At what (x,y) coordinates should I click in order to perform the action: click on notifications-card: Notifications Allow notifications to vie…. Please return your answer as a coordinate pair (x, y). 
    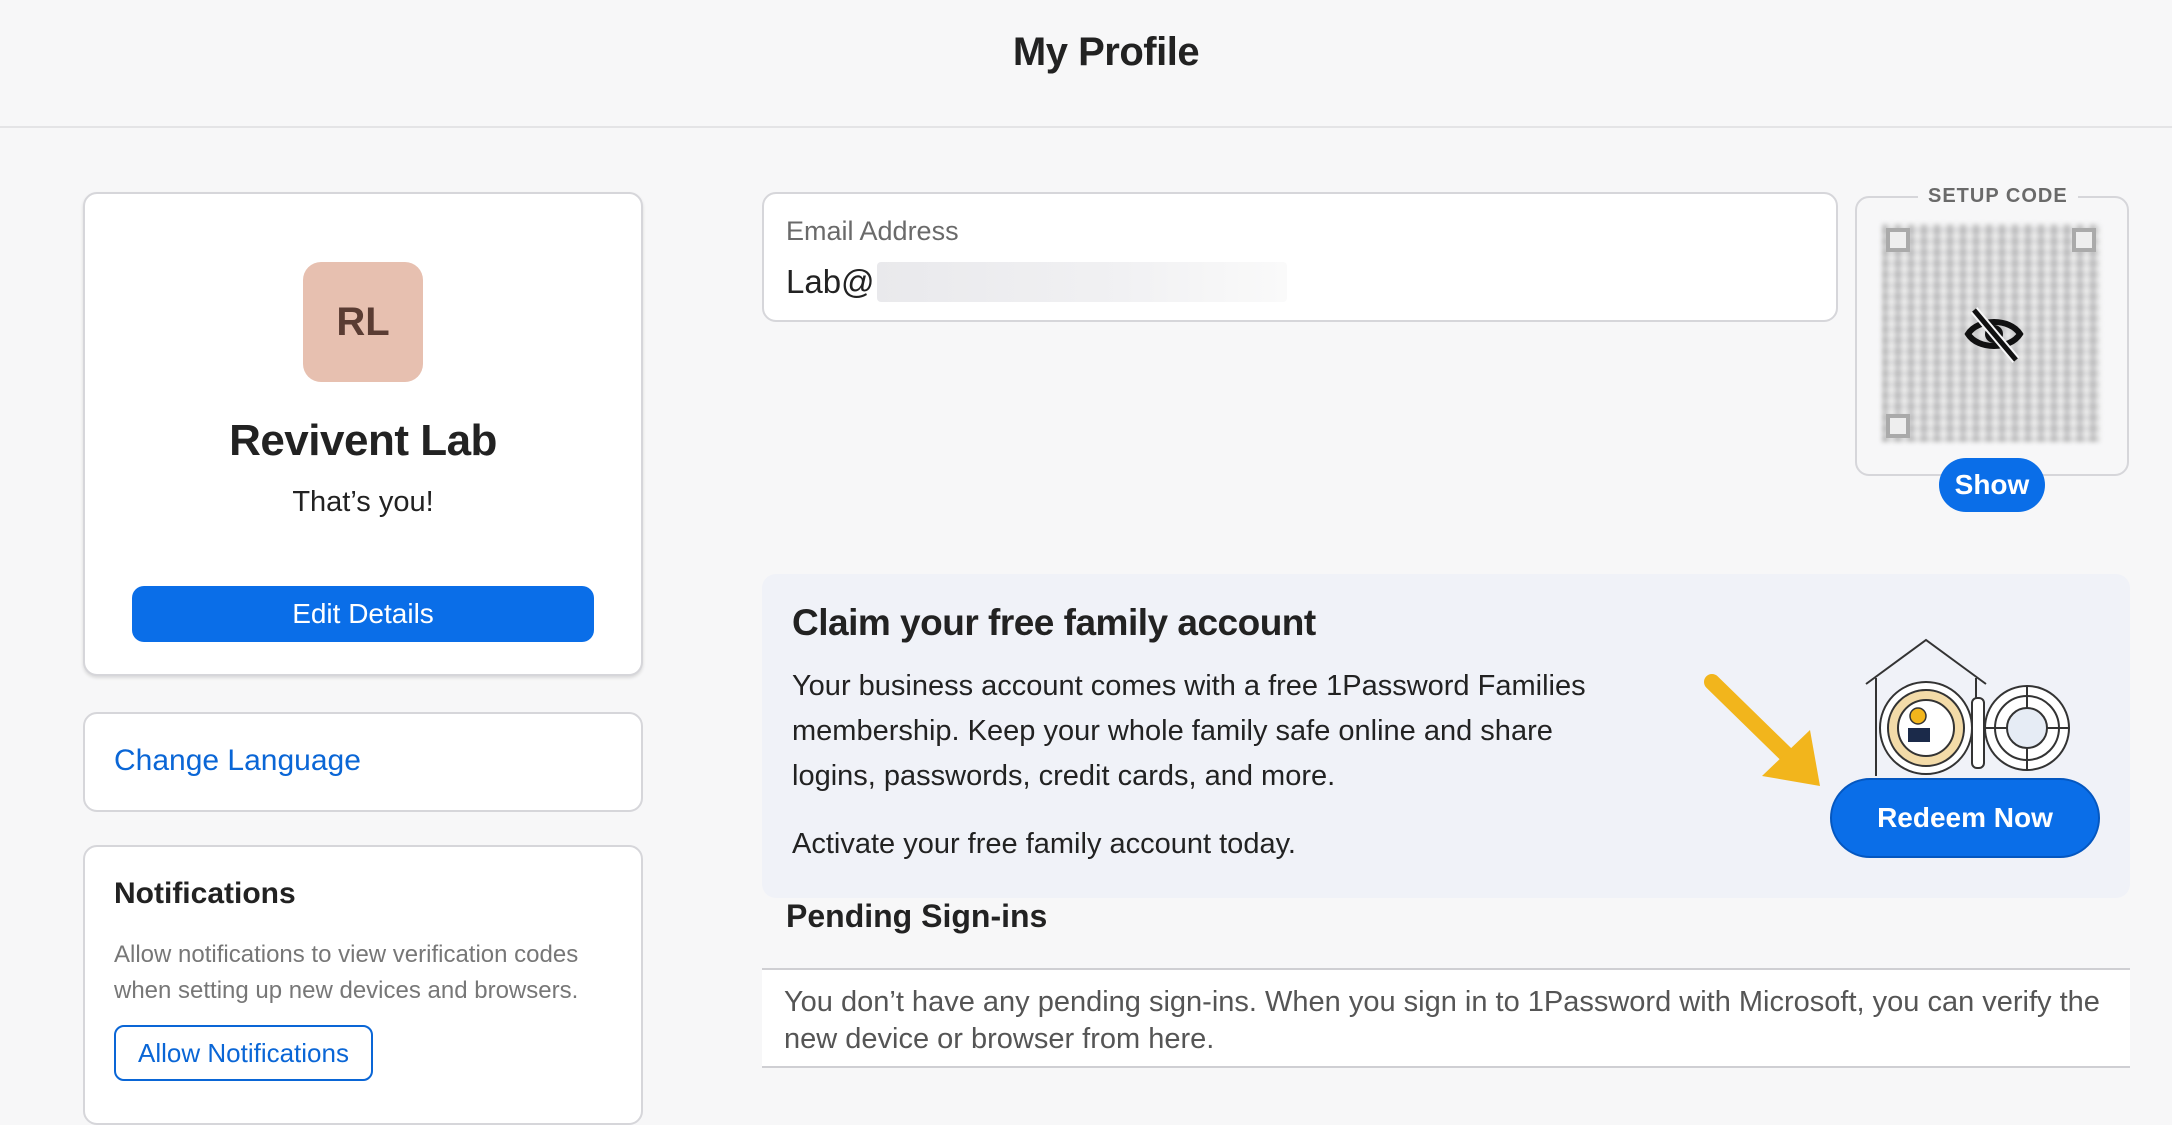
    Looking at the image, I should click on (363, 985).